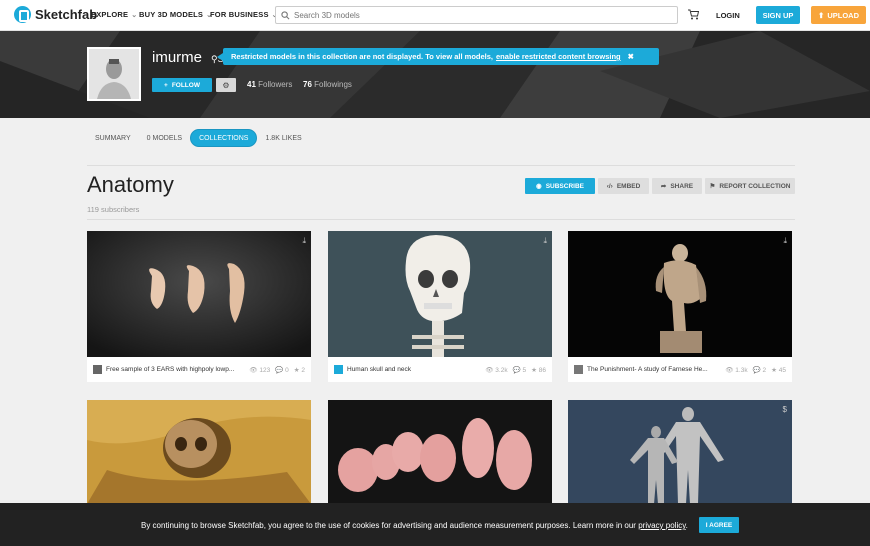 The width and height of the screenshot is (870, 546). What do you see at coordinates (175, 14) in the screenshot?
I see `nav-buy-3d-models: BUY 3D MODELS ⌄` at bounding box center [175, 14].